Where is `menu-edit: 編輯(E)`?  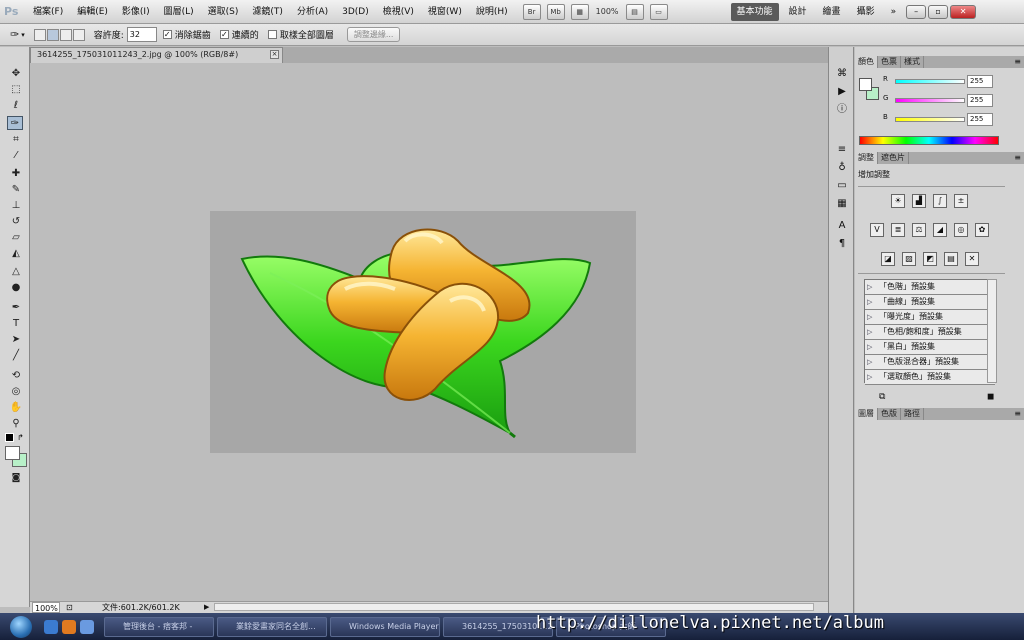 menu-edit: 編輯(E) is located at coordinates (92, 12).